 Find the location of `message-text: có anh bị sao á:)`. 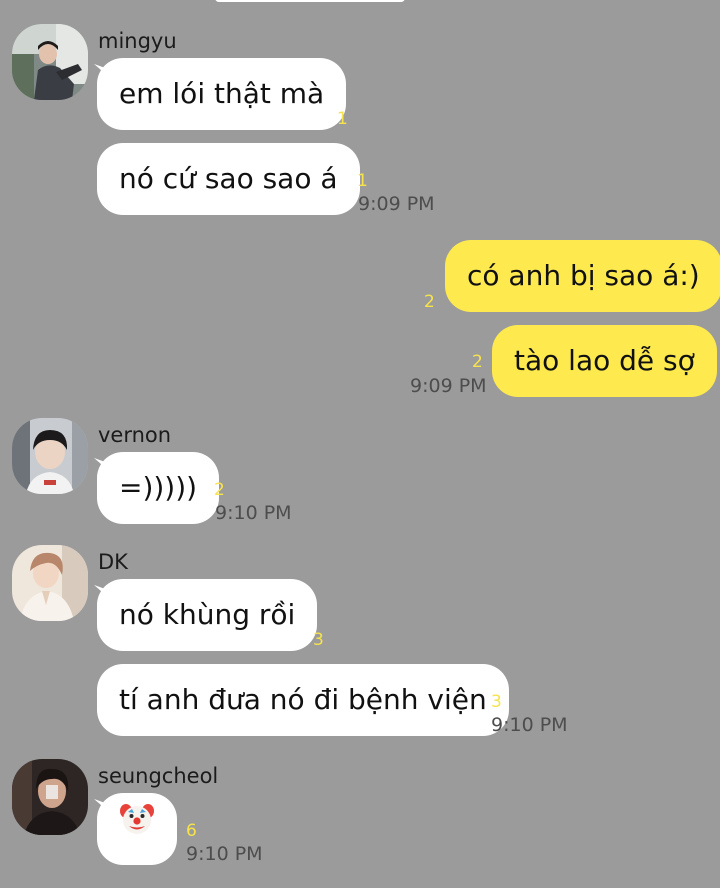

message-text: có anh bị sao á:) is located at coordinates (583, 275).